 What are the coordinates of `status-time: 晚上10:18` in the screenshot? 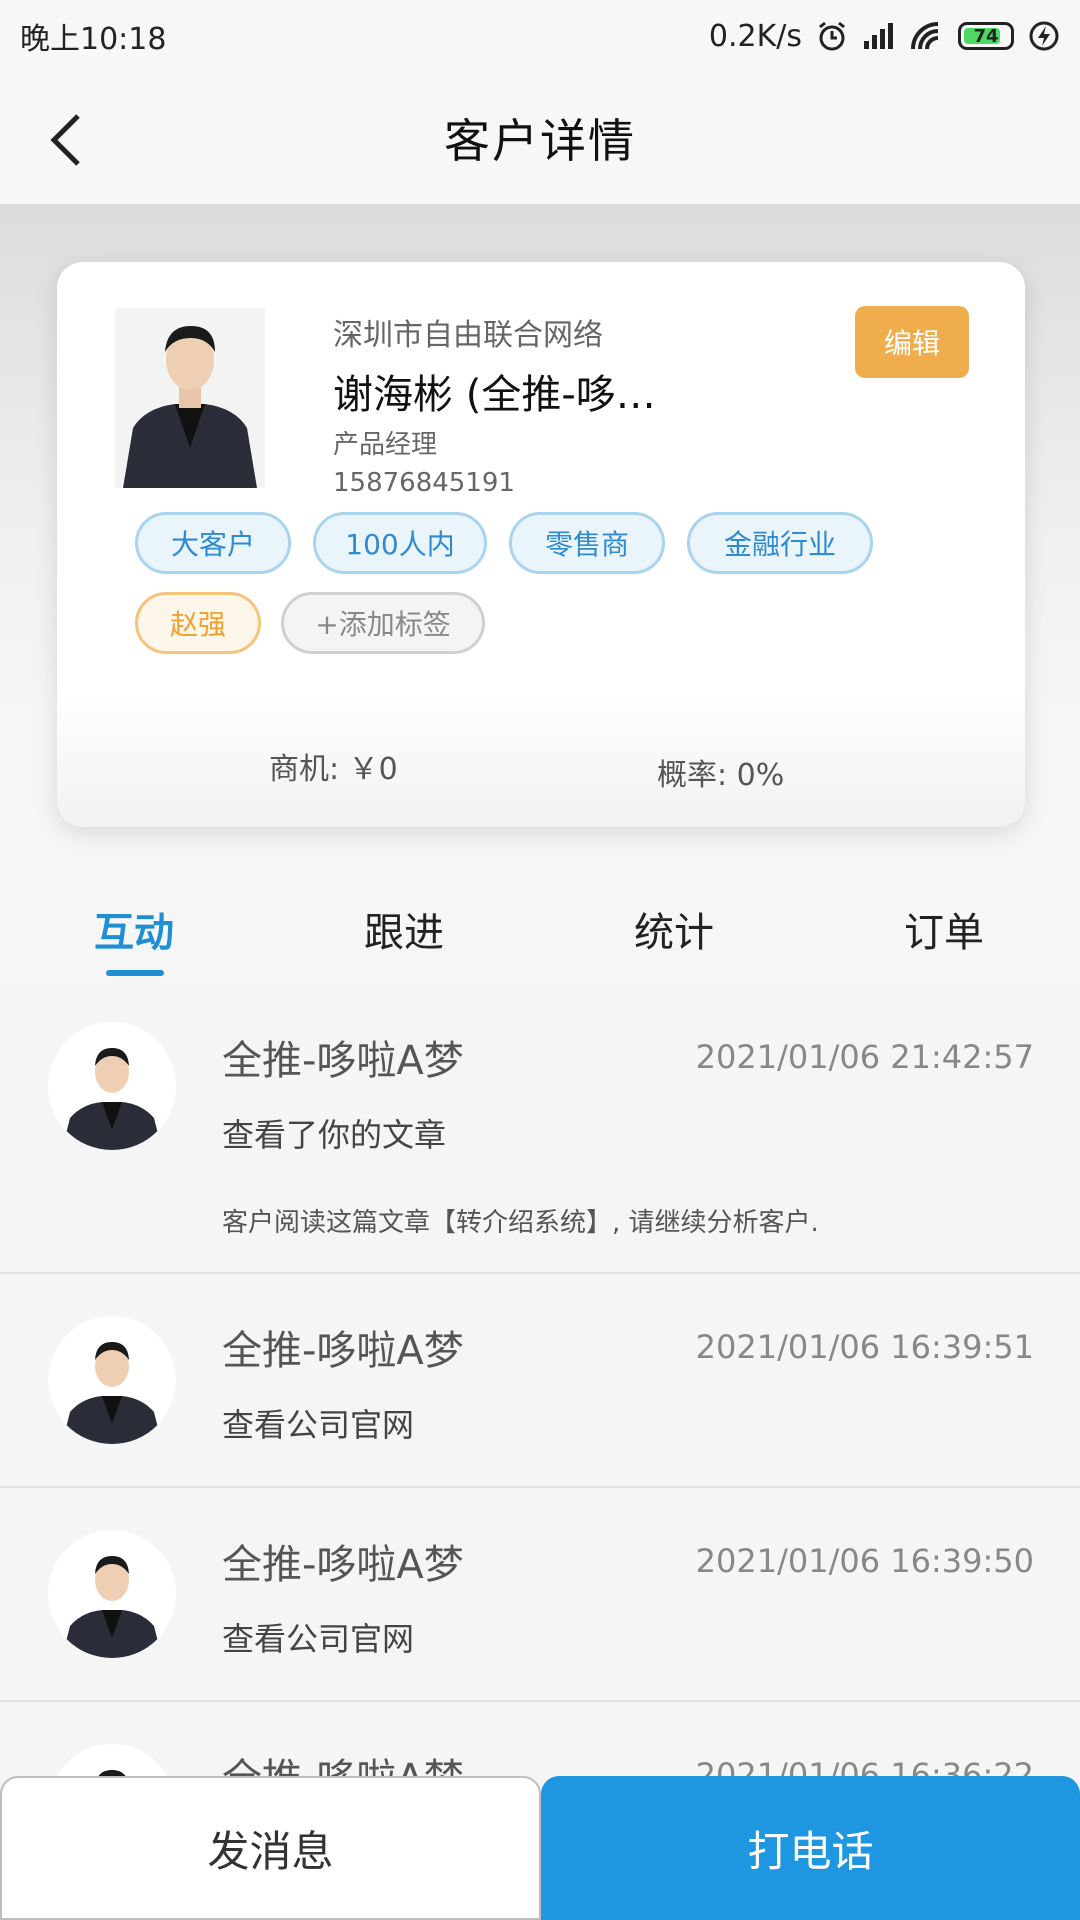 It's located at (93, 39).